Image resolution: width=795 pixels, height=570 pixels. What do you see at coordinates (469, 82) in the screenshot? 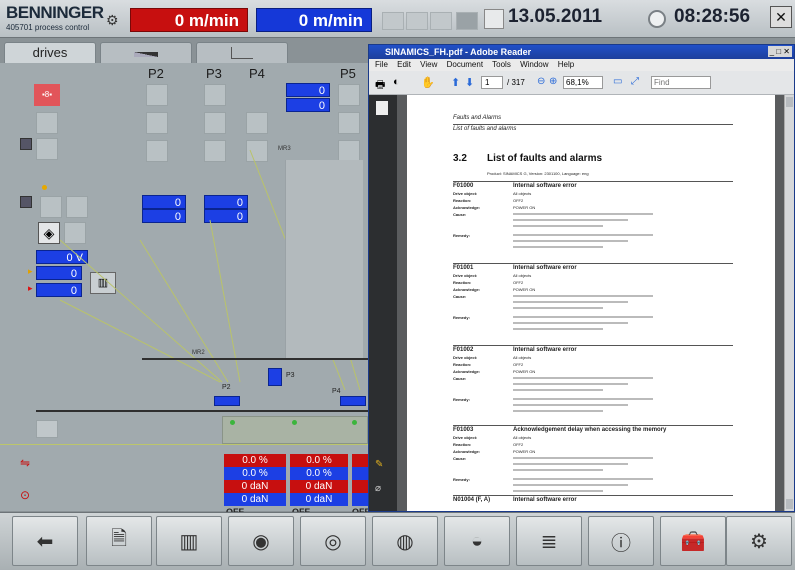
I see `page-down-icon: ⬇` at bounding box center [469, 82].